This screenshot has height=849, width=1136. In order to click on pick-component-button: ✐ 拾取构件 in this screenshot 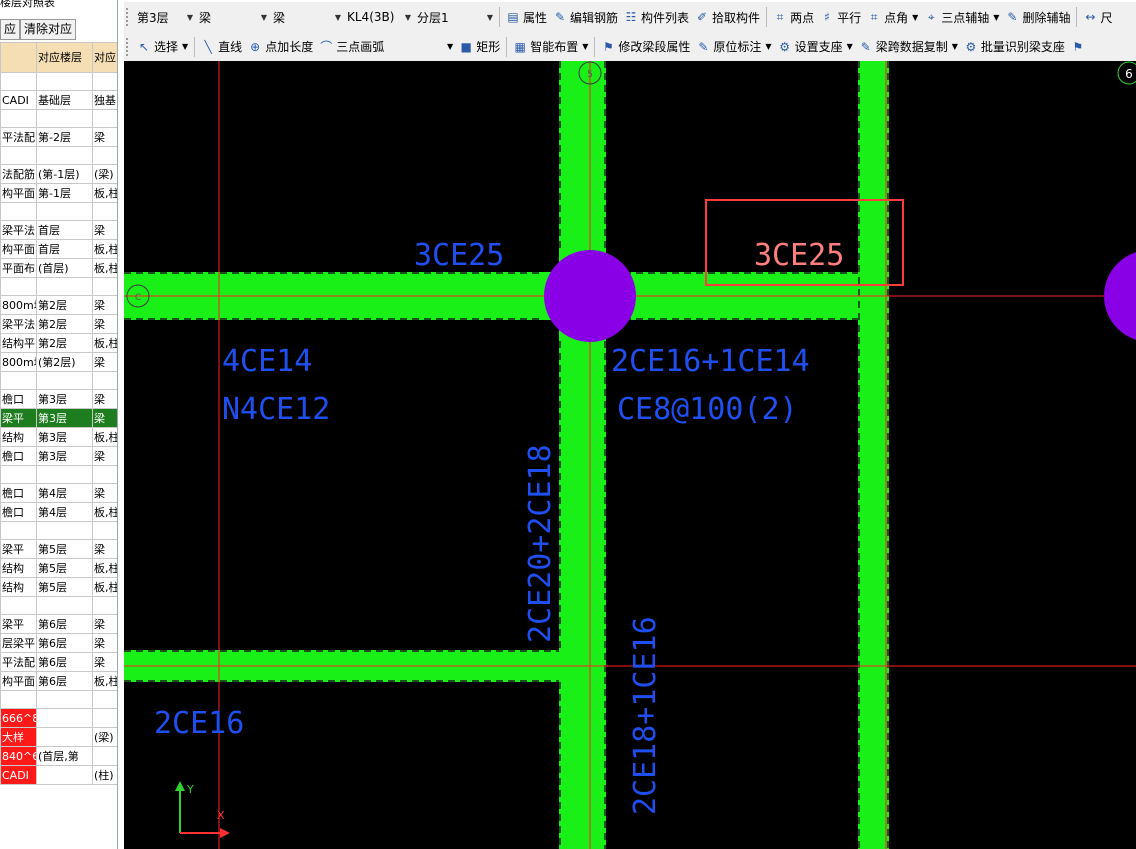, I will do `click(727, 17)`.